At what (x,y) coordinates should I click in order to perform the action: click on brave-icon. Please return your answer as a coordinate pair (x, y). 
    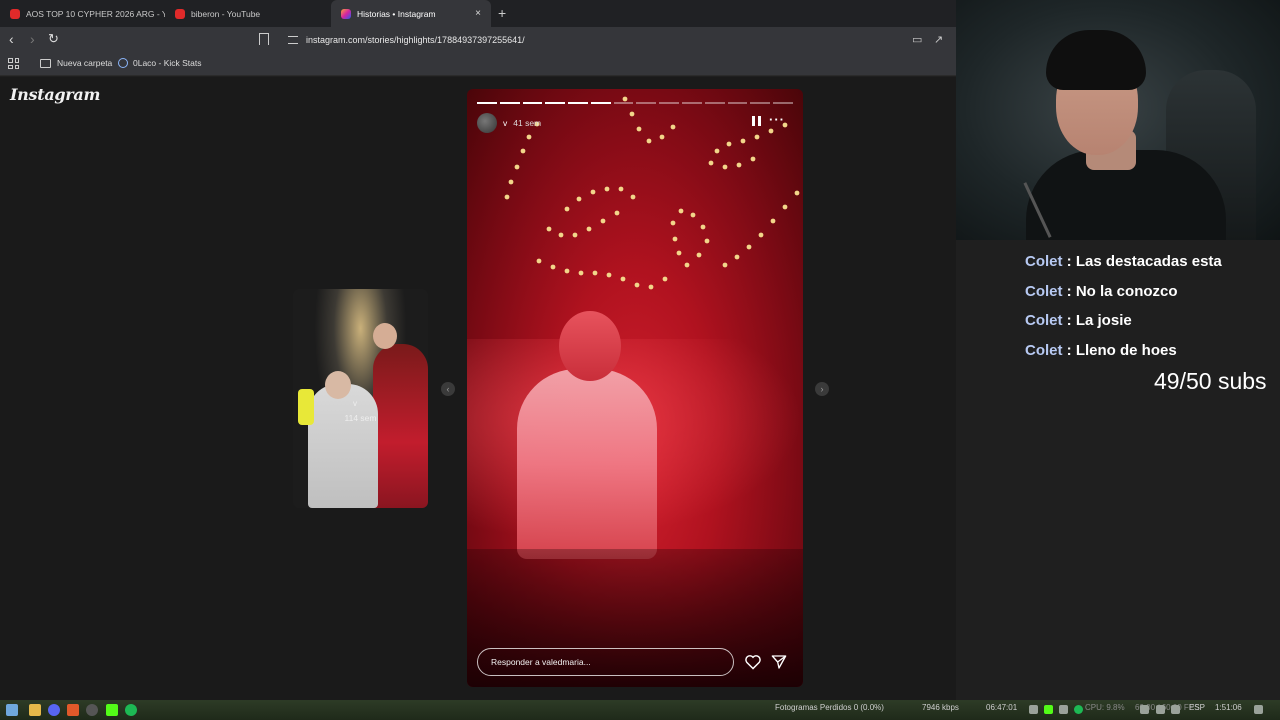
    Looking at the image, I should click on (73, 710).